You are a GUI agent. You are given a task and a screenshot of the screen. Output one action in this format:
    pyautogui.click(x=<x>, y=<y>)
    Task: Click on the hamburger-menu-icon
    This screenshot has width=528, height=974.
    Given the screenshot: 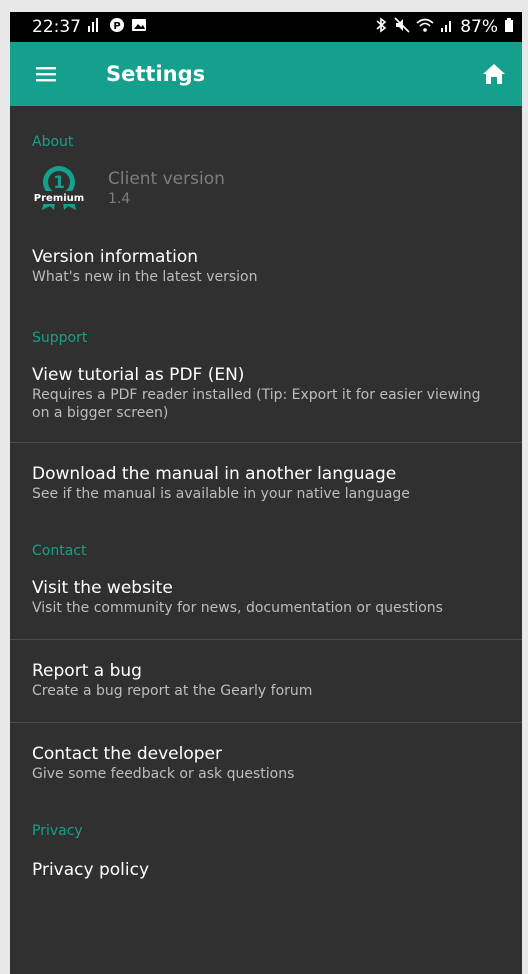 What is the action you would take?
    pyautogui.click(x=46, y=74)
    